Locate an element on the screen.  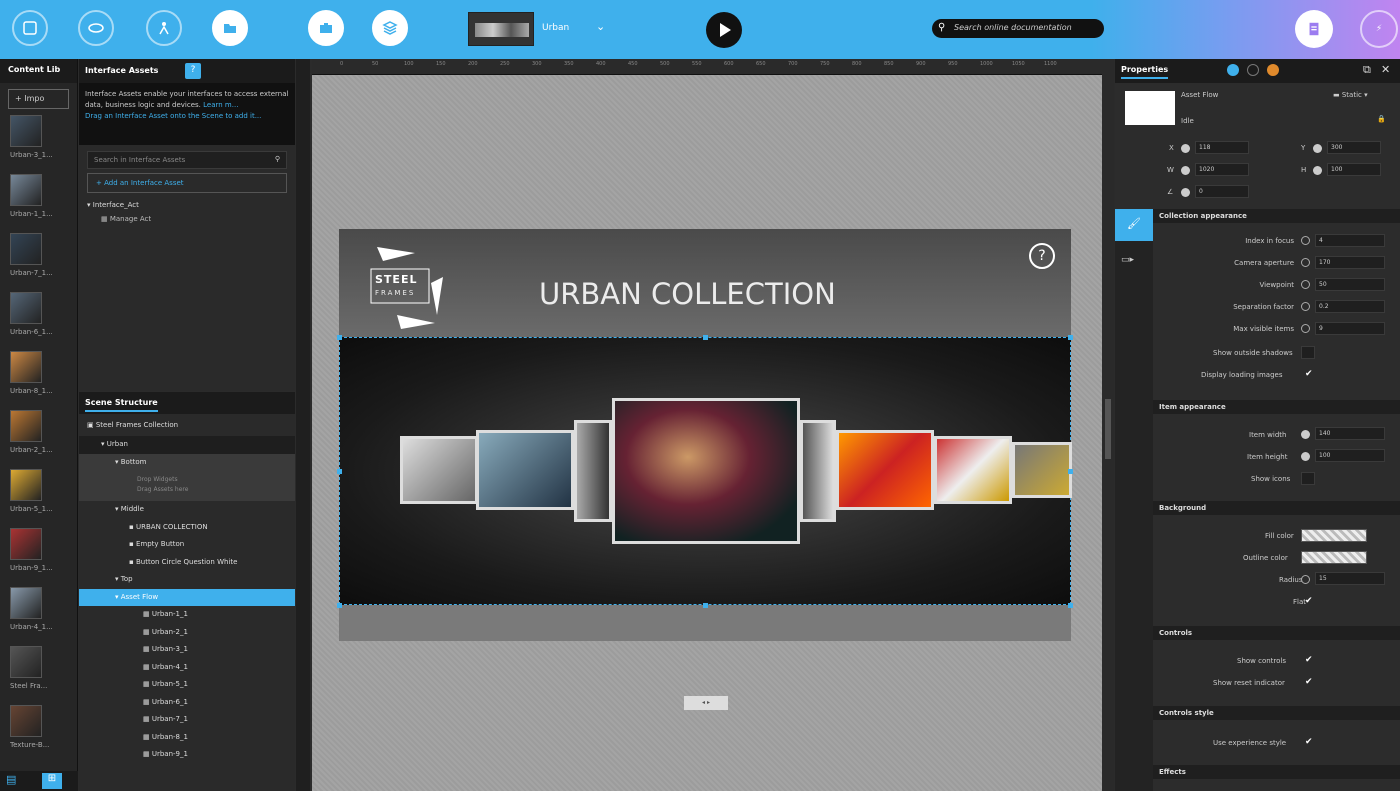
item-height-input: 100 is located at coordinates (1350, 455).